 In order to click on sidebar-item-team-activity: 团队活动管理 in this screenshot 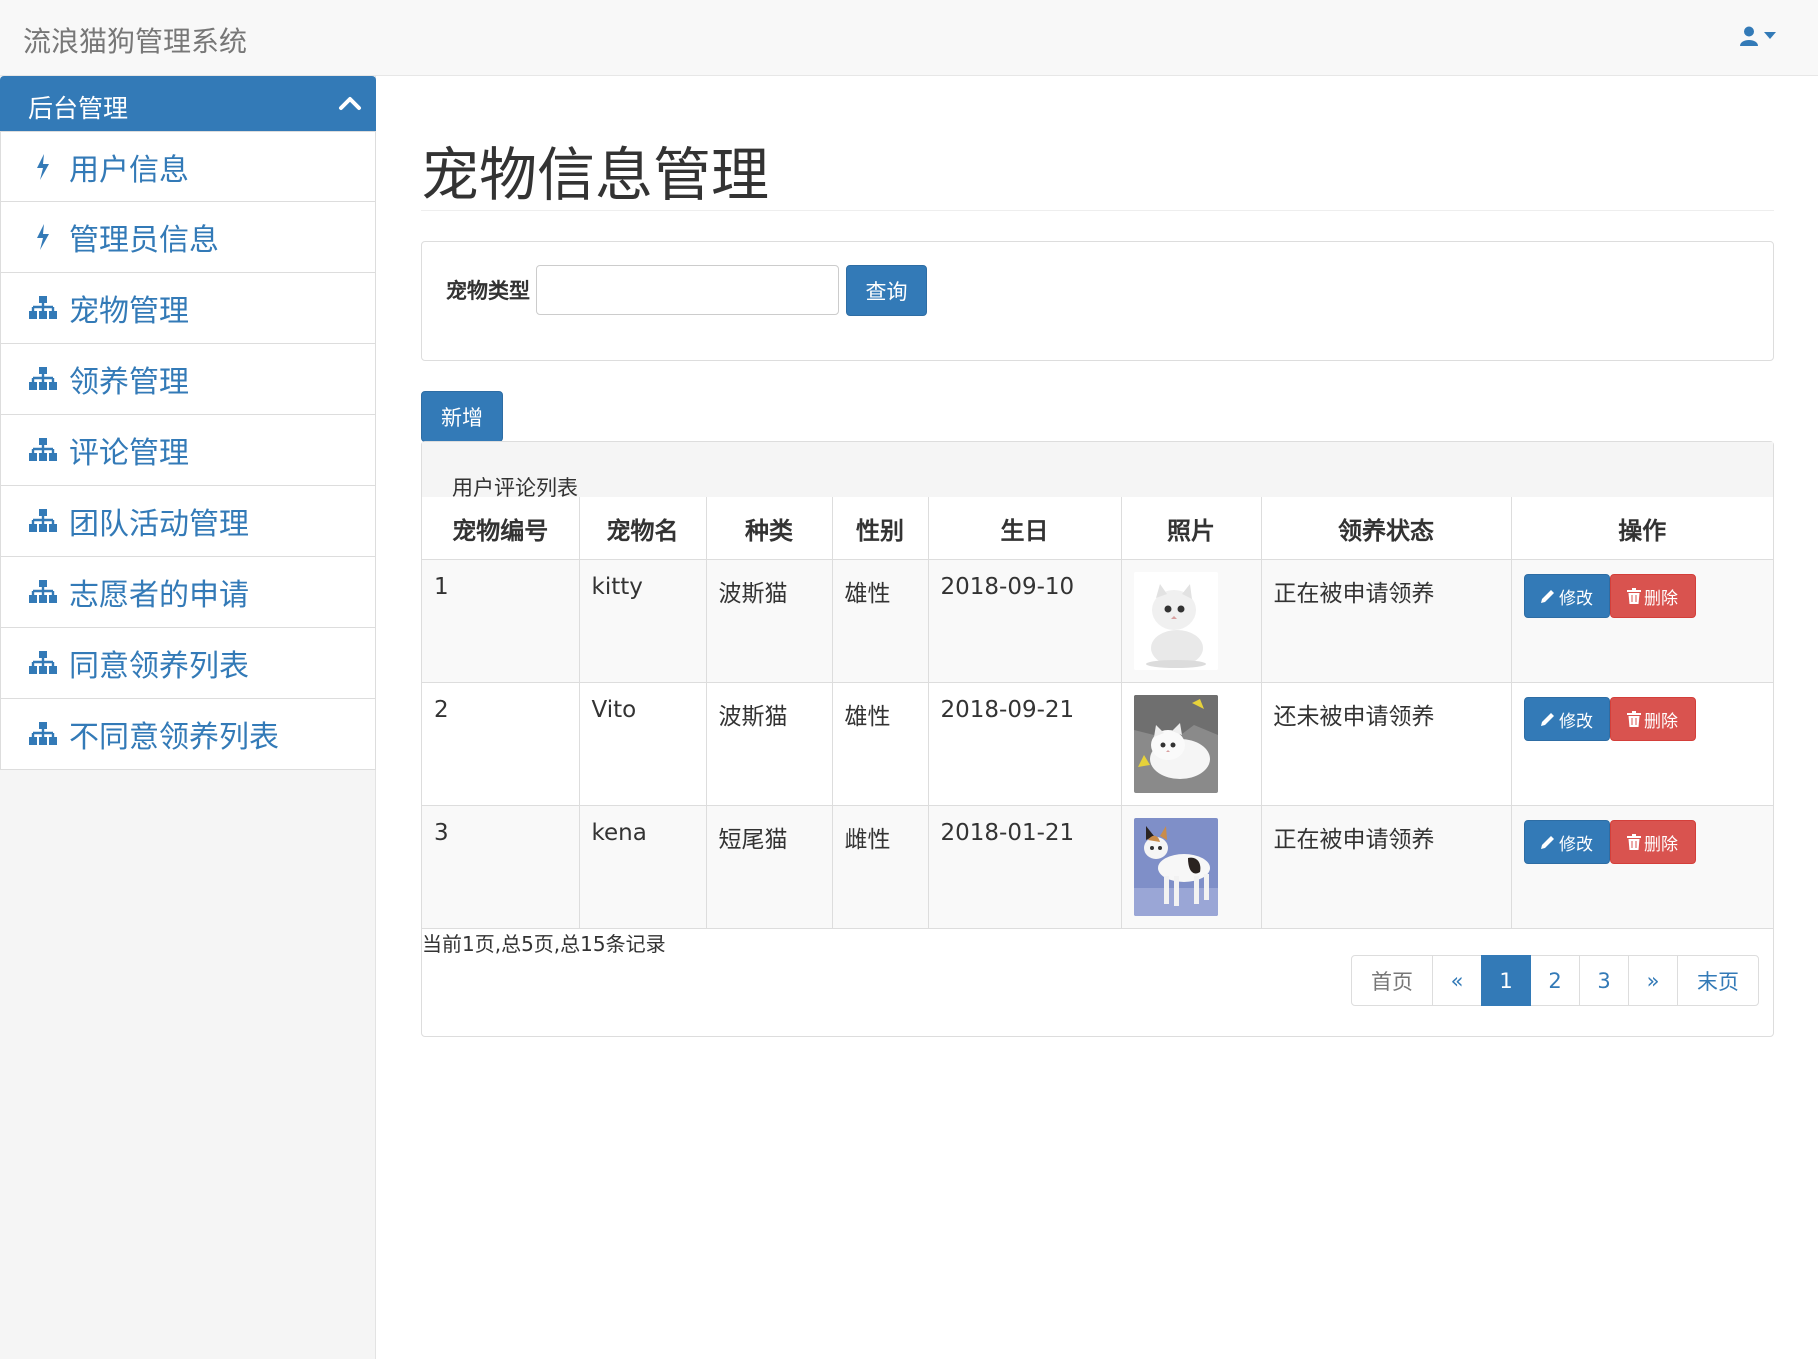, I will do `click(188, 521)`.